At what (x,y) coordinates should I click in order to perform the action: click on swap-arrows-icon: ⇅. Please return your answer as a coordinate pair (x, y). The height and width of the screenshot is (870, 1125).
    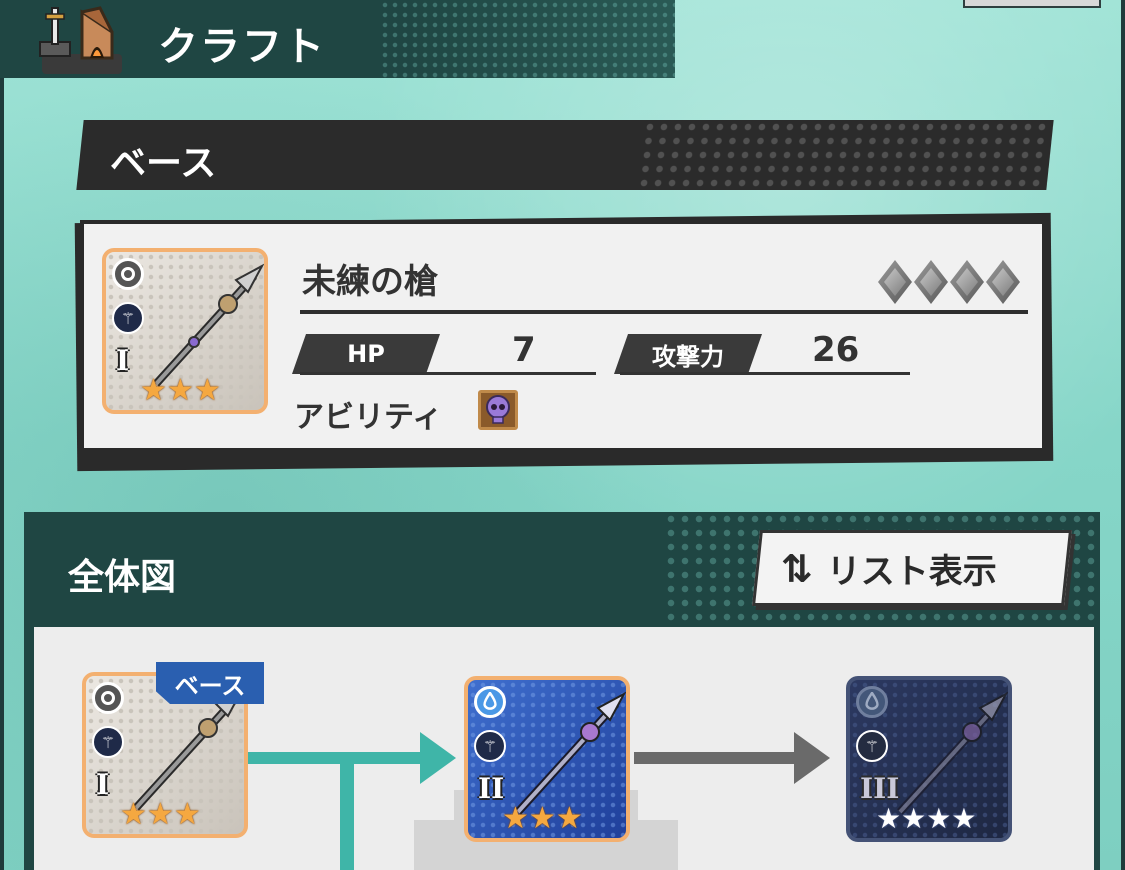
    Looking at the image, I should click on (797, 568).